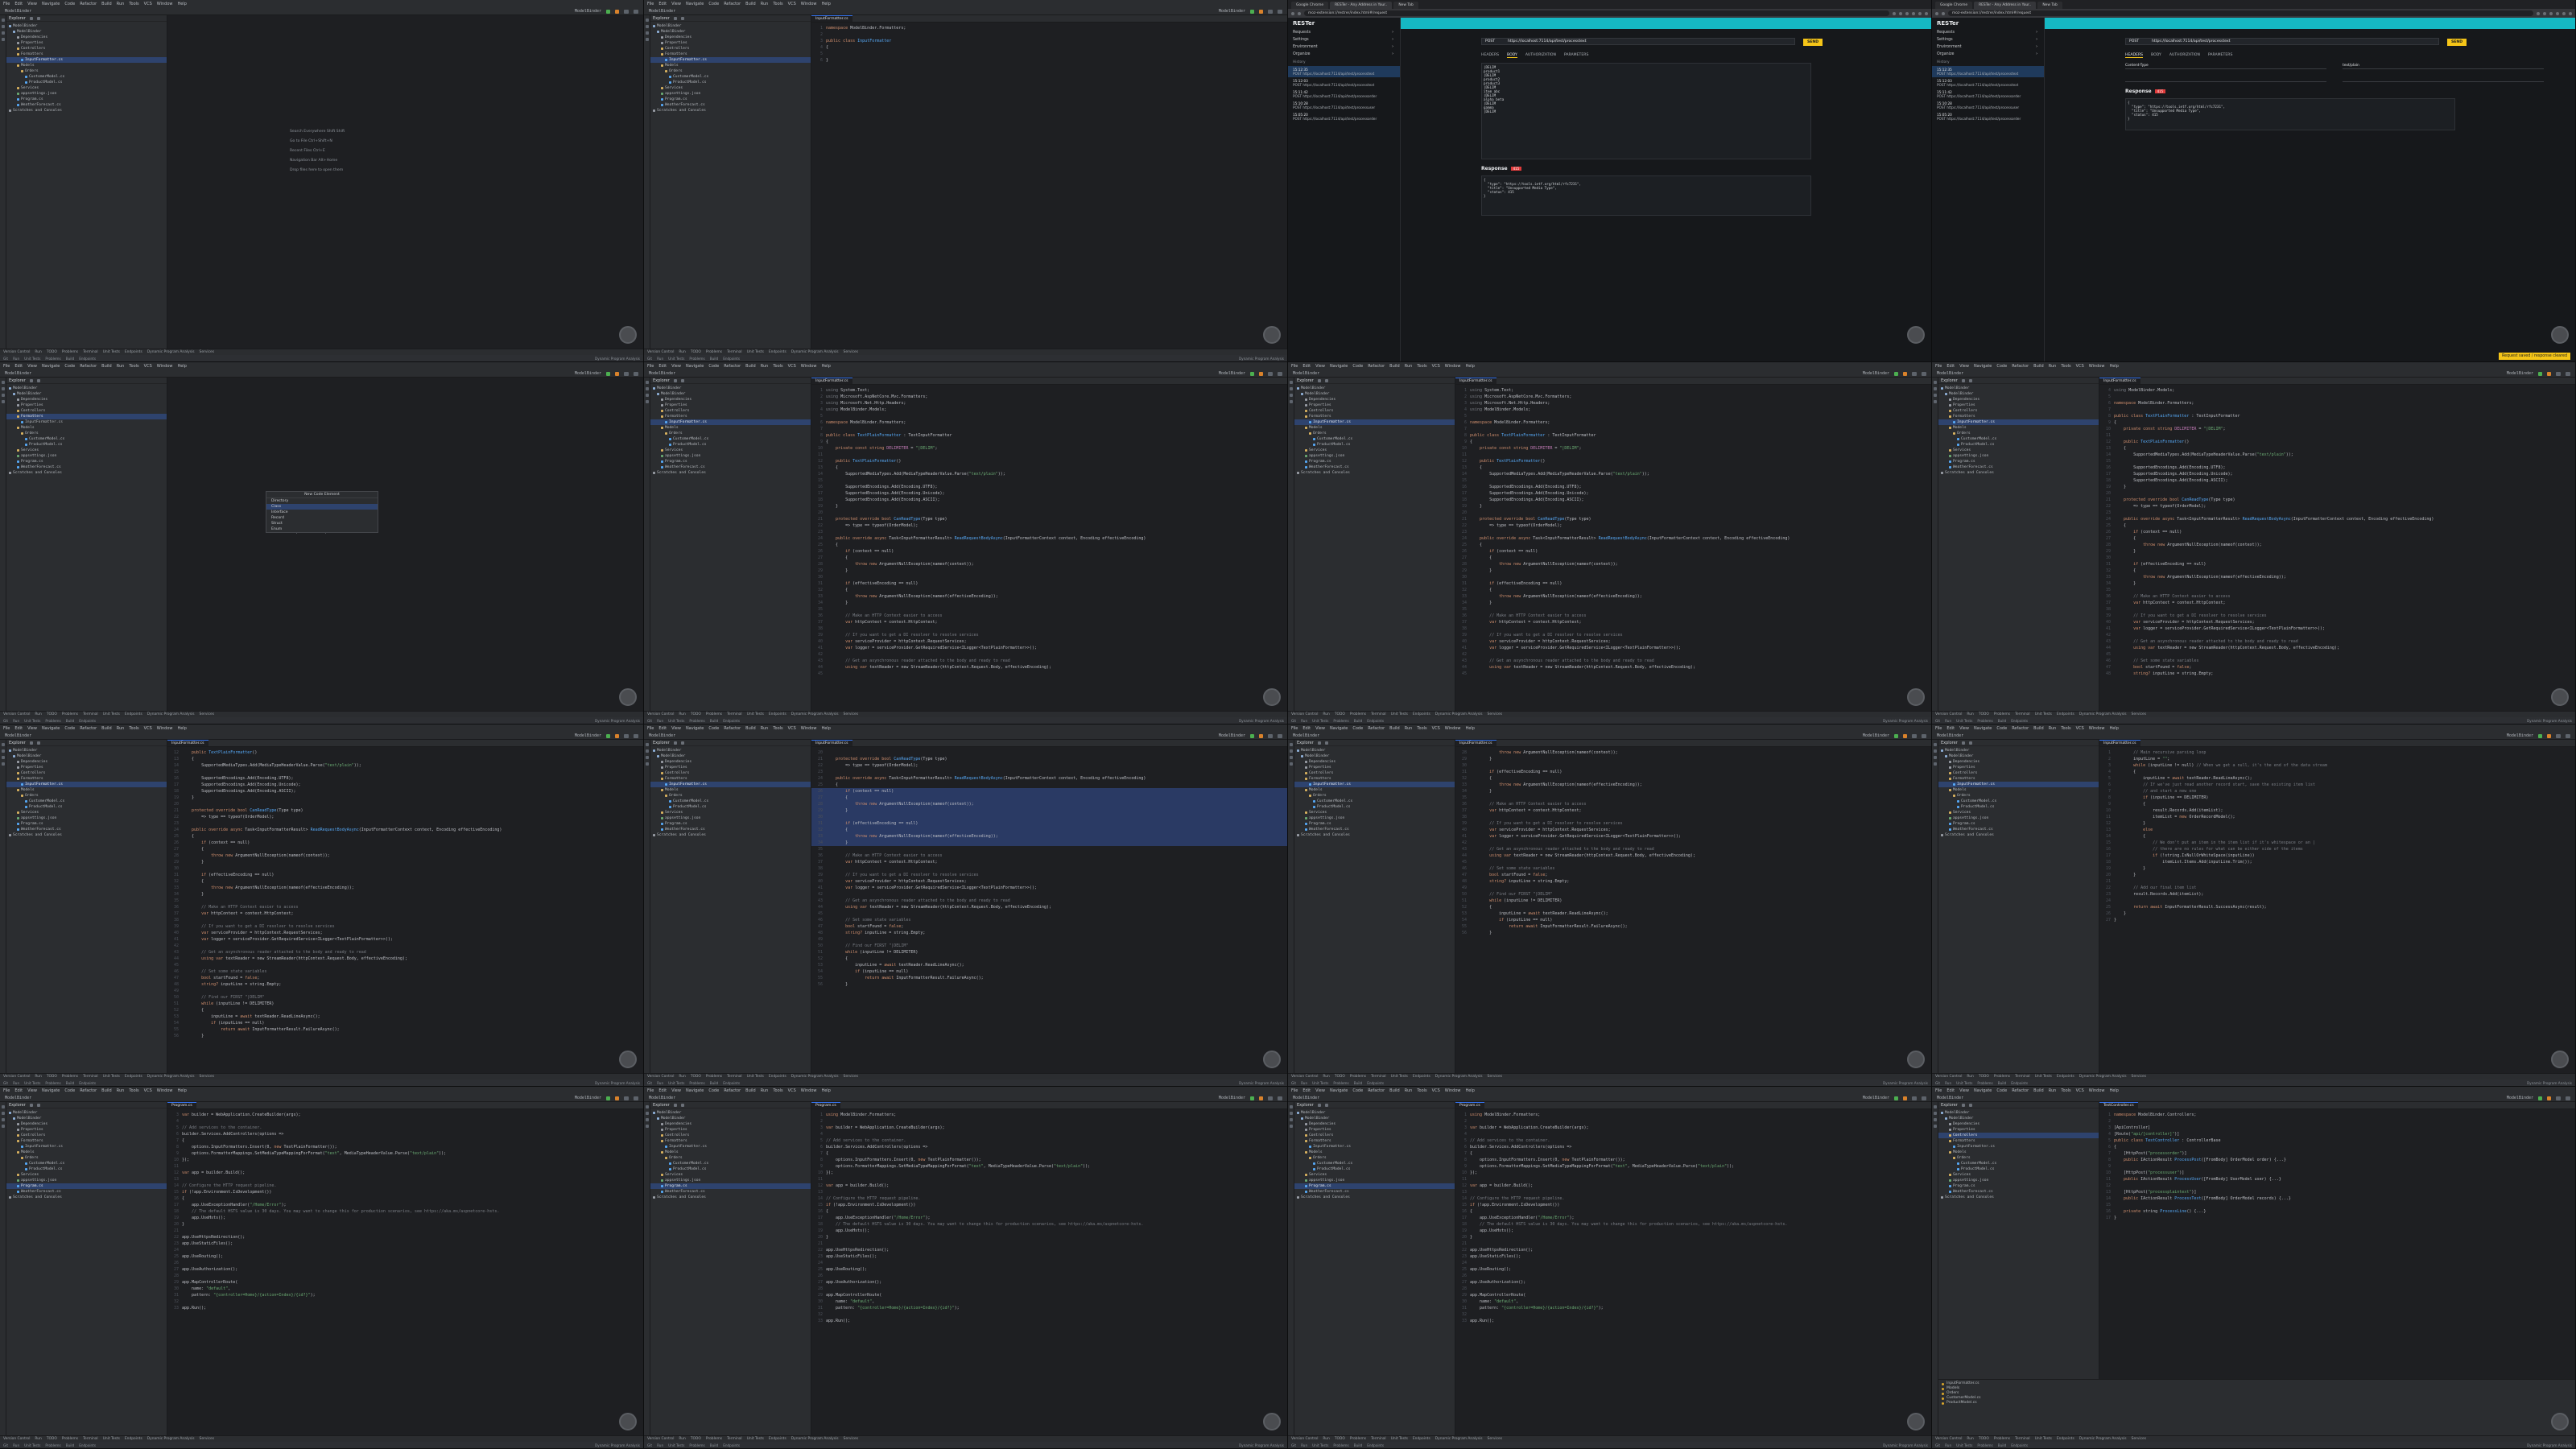  What do you see at coordinates (1374, 1197) in the screenshot?
I see `tree-item: Scratches and Consoles` at bounding box center [1374, 1197].